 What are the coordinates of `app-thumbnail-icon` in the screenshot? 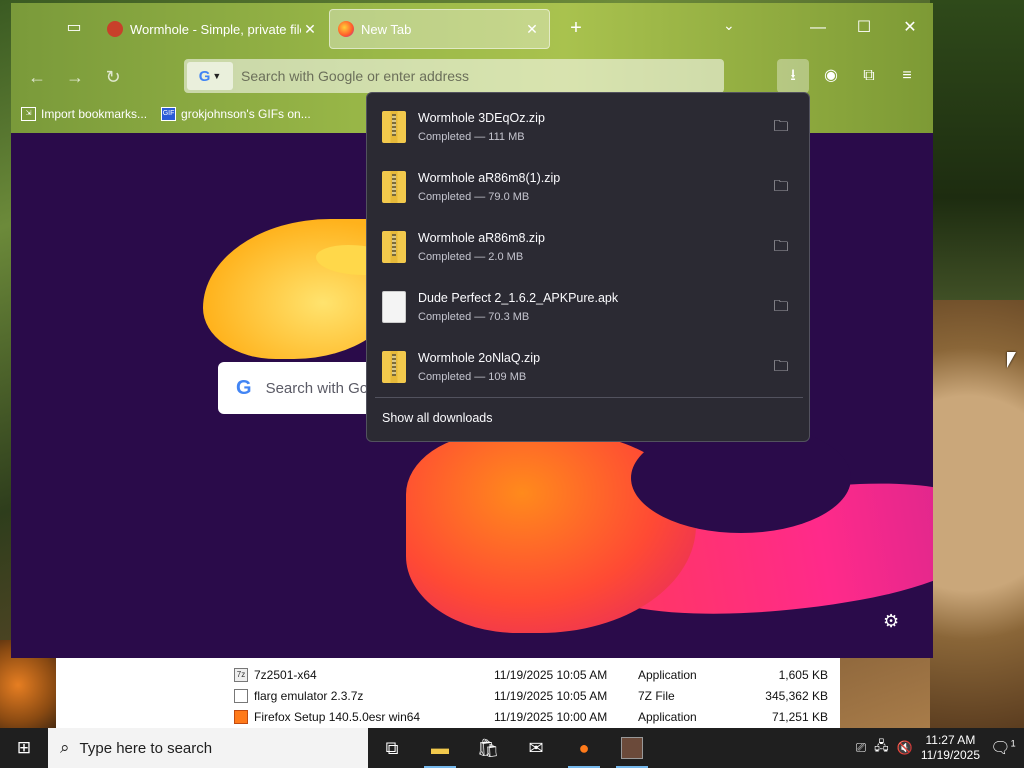 It's located at (632, 748).